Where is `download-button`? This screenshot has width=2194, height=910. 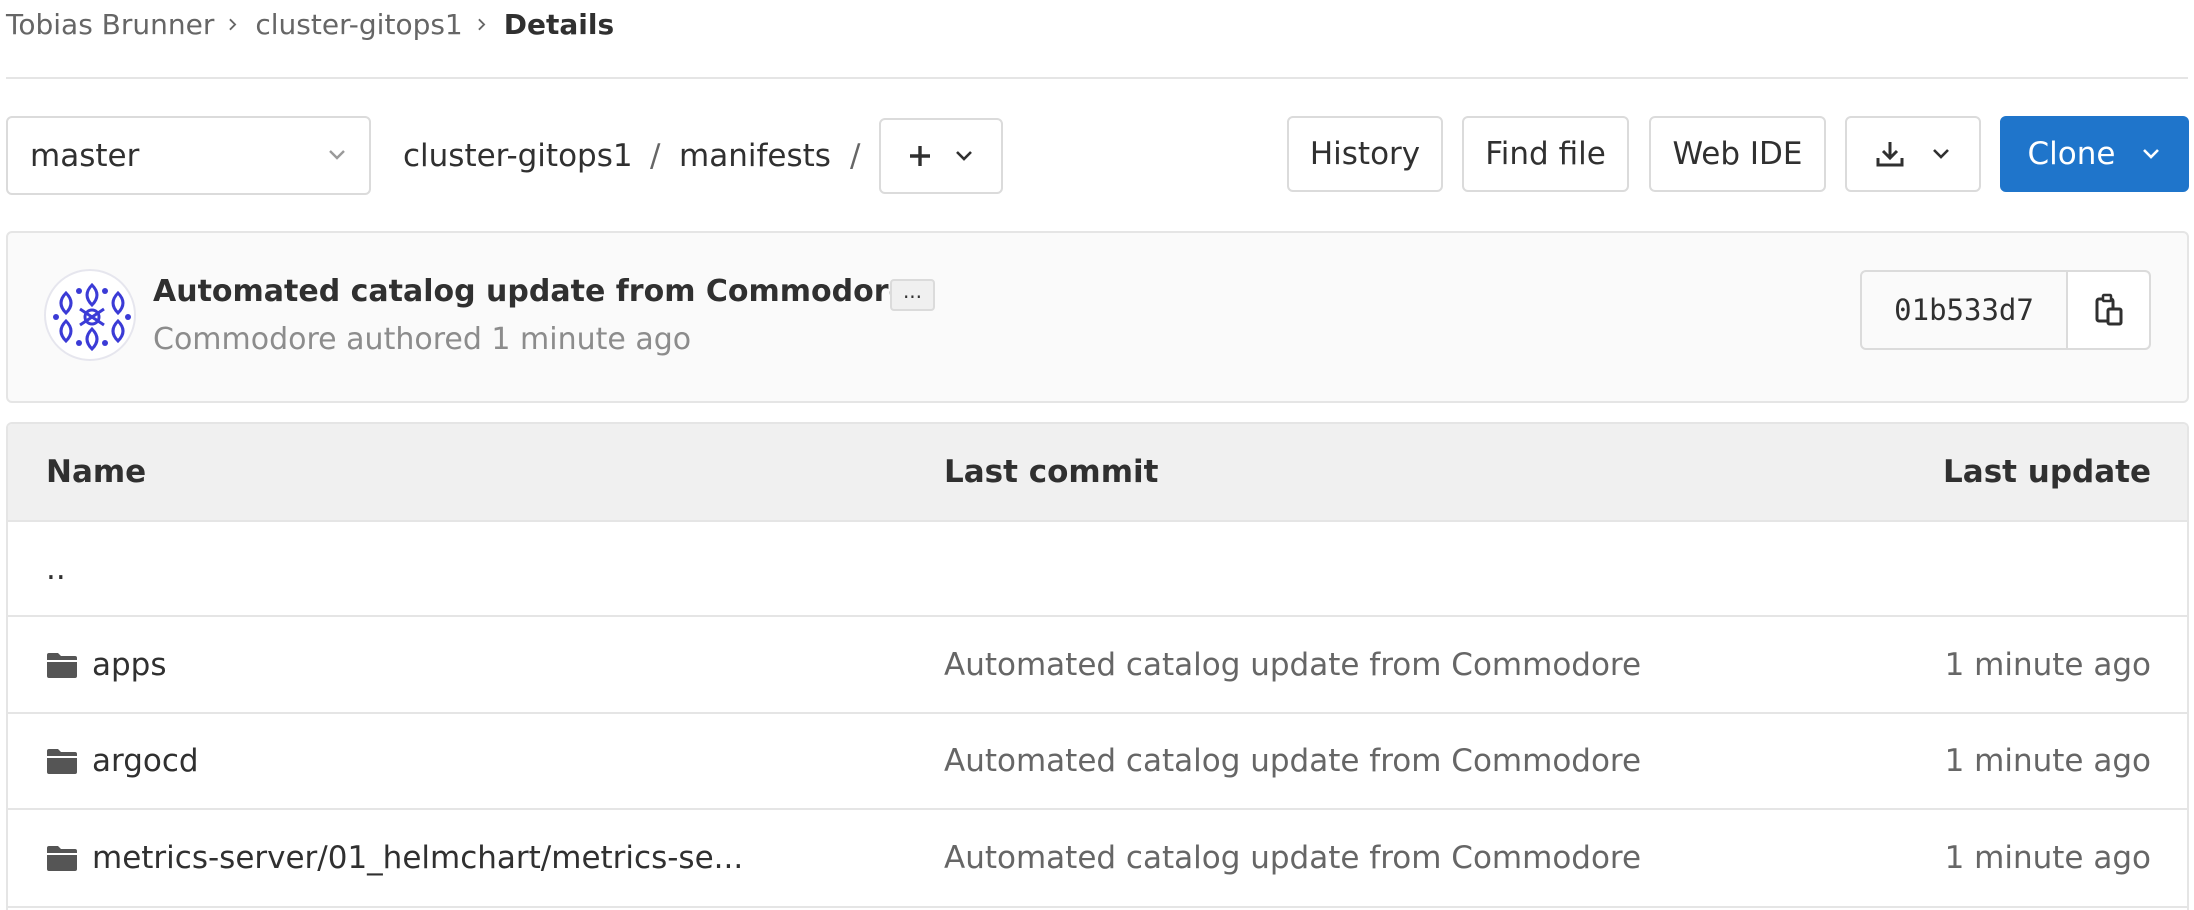
download-button is located at coordinates (1913, 154).